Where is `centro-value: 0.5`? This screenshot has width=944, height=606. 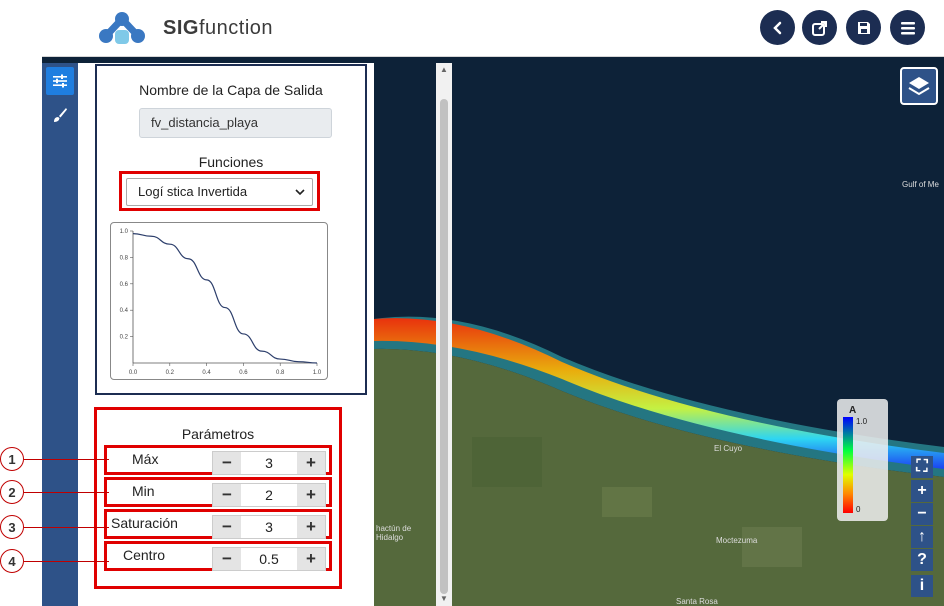 centro-value: 0.5 is located at coordinates (269, 559).